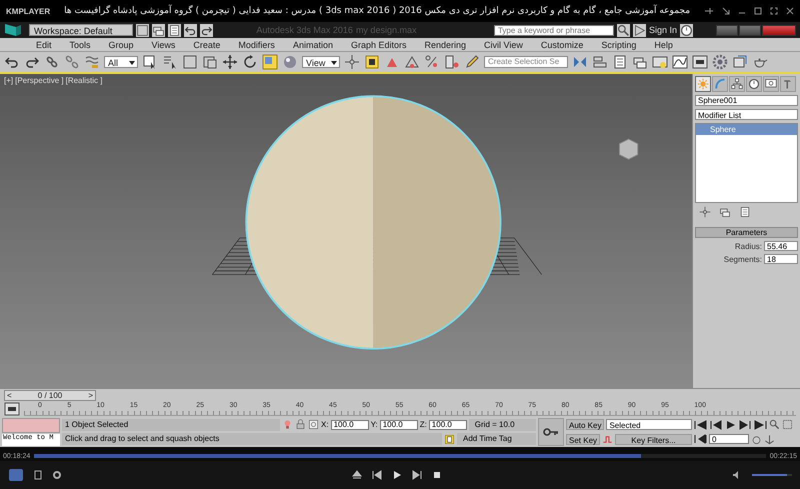 This screenshot has width=800, height=489. Describe the element at coordinates (80, 45) in the screenshot. I see `menu-item: Tools` at that location.